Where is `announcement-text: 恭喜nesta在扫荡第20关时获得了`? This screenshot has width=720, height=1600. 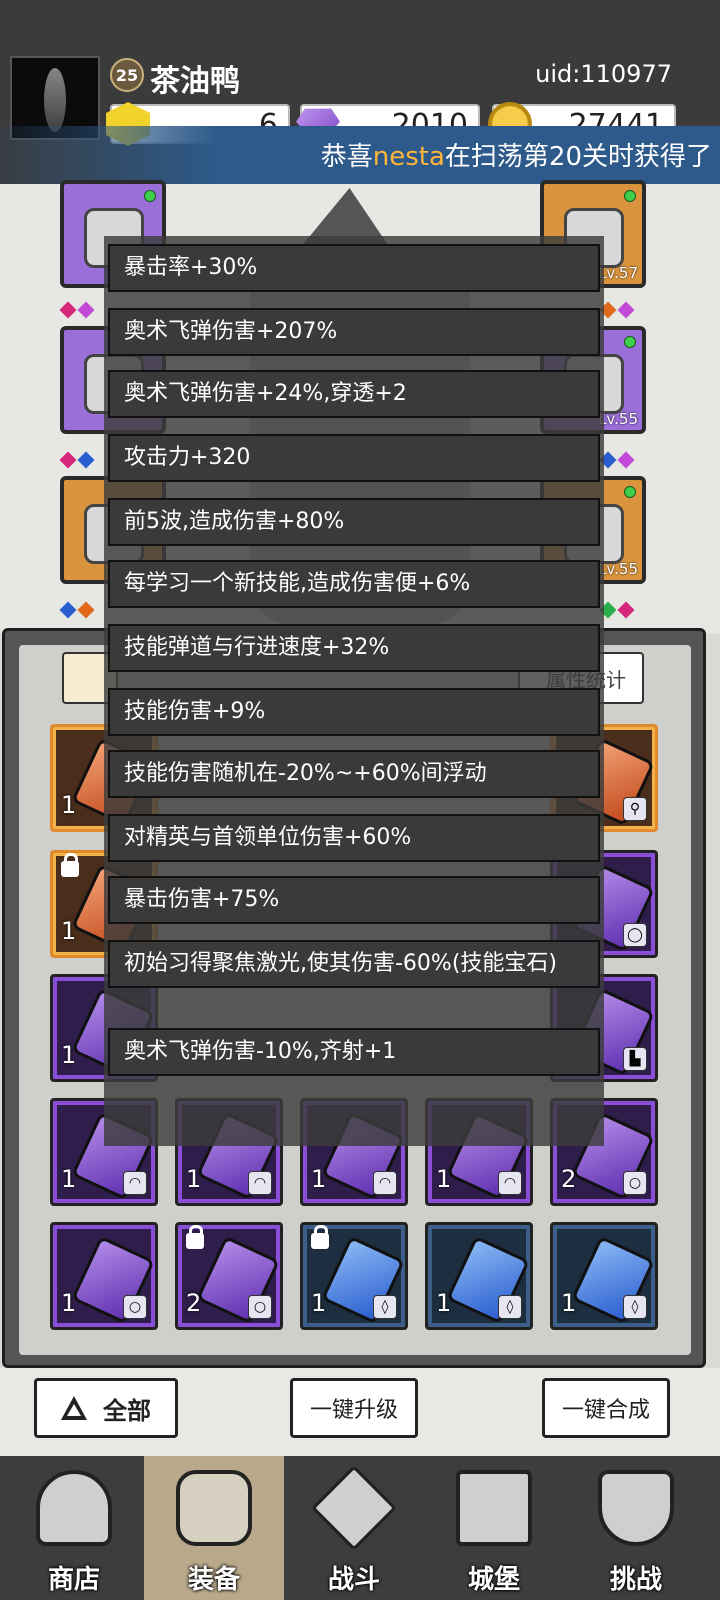 announcement-text: 恭喜nesta在扫荡第20关时获得了 is located at coordinates (516, 154).